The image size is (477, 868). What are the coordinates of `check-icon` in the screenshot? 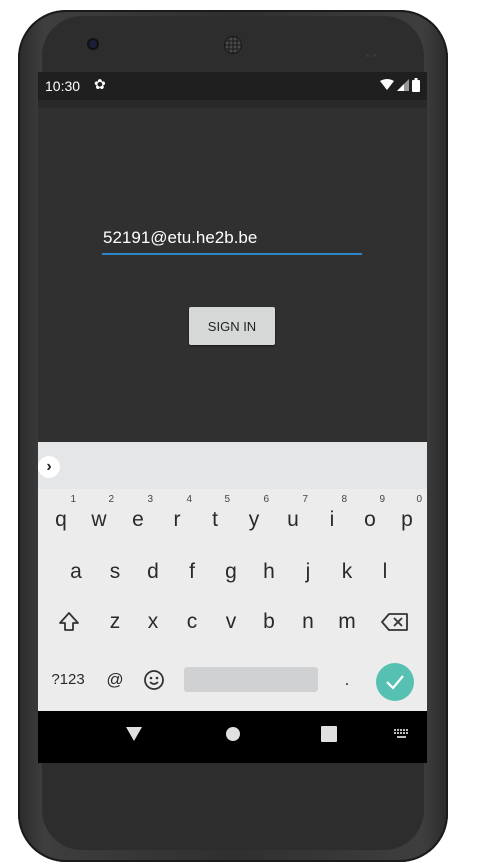 It's located at (395, 682).